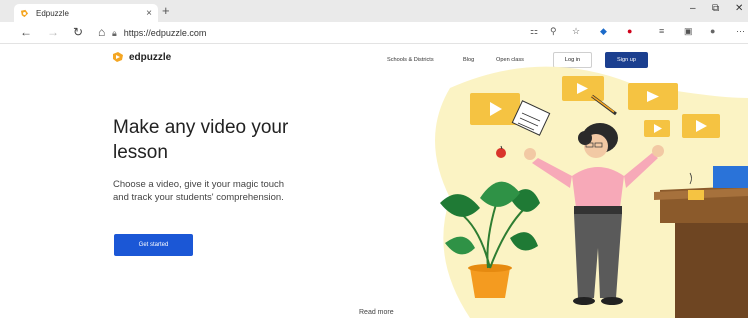  What do you see at coordinates (78, 32) in the screenshot?
I see `refresh-icon: ↻` at bounding box center [78, 32].